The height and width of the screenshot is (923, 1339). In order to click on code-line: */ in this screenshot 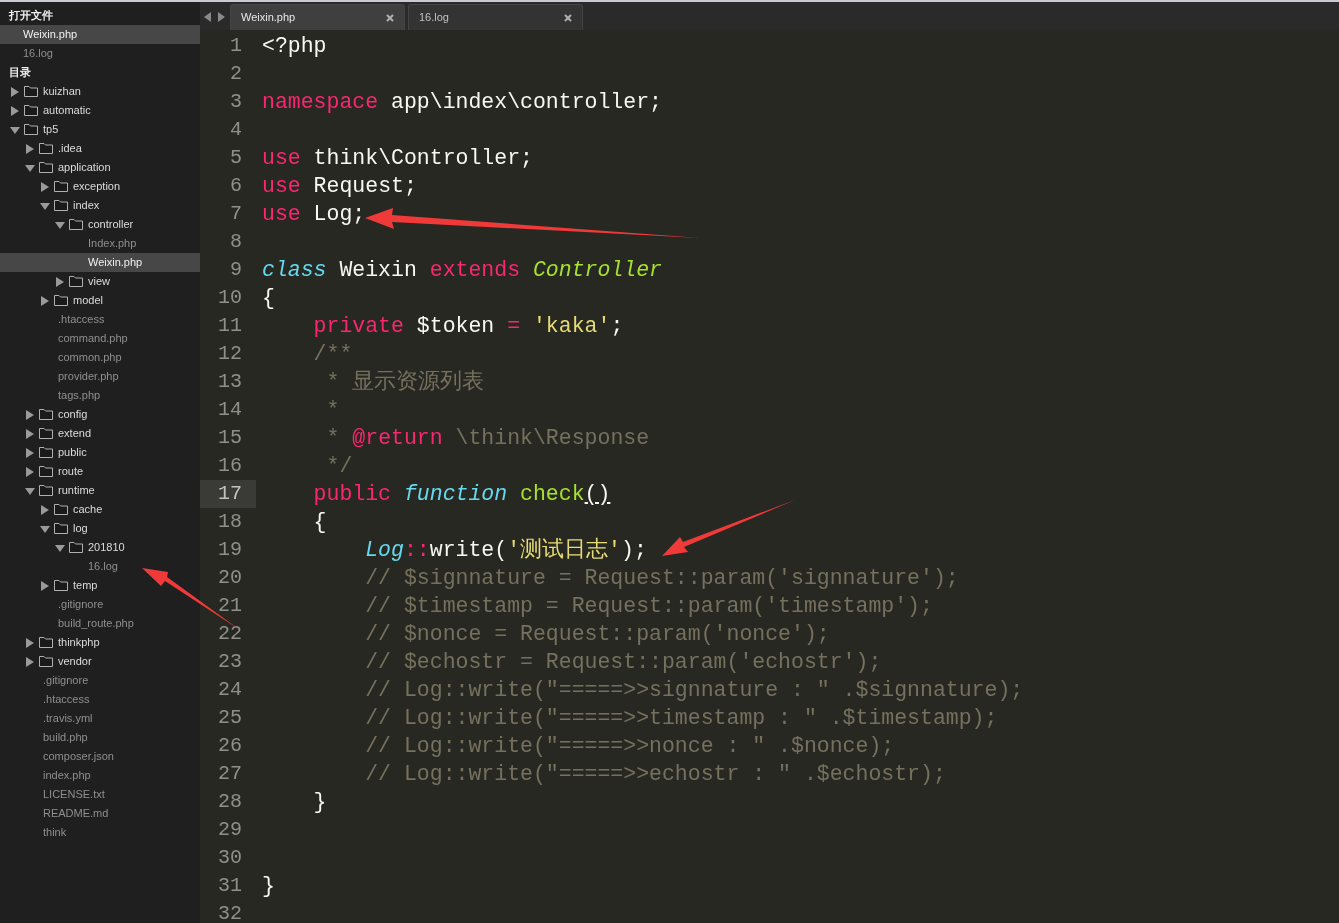, I will do `click(339, 466)`.